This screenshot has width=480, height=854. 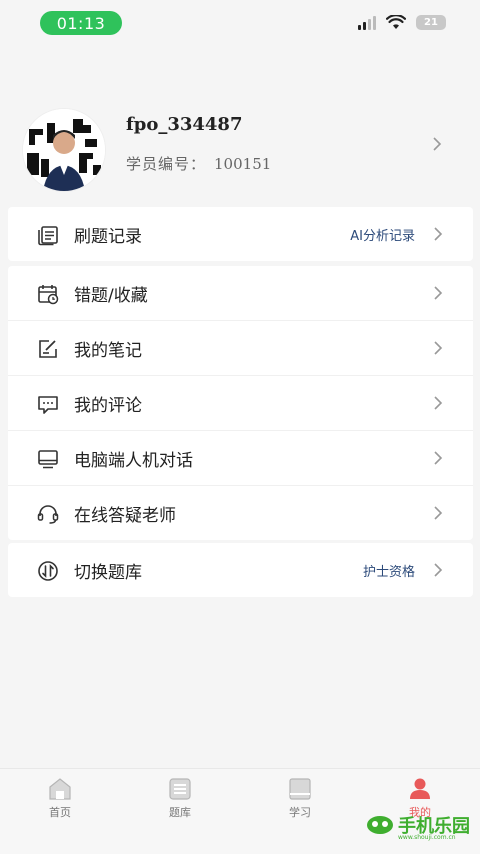 I want to click on menu-item-my-comments: 我的评论, so click(x=240, y=402).